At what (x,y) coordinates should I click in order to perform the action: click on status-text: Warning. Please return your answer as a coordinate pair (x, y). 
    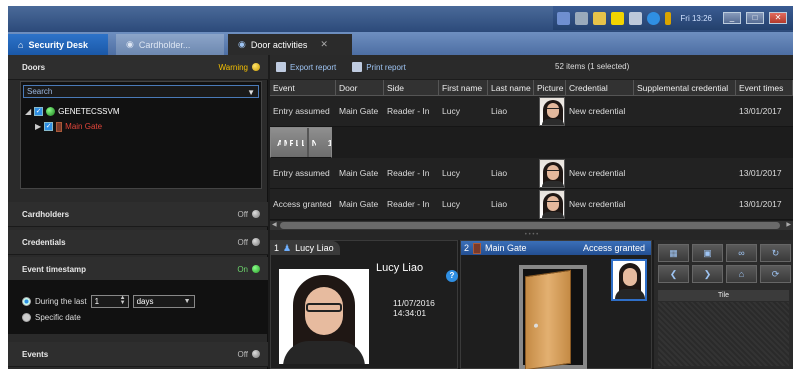
    Looking at the image, I should click on (233, 67).